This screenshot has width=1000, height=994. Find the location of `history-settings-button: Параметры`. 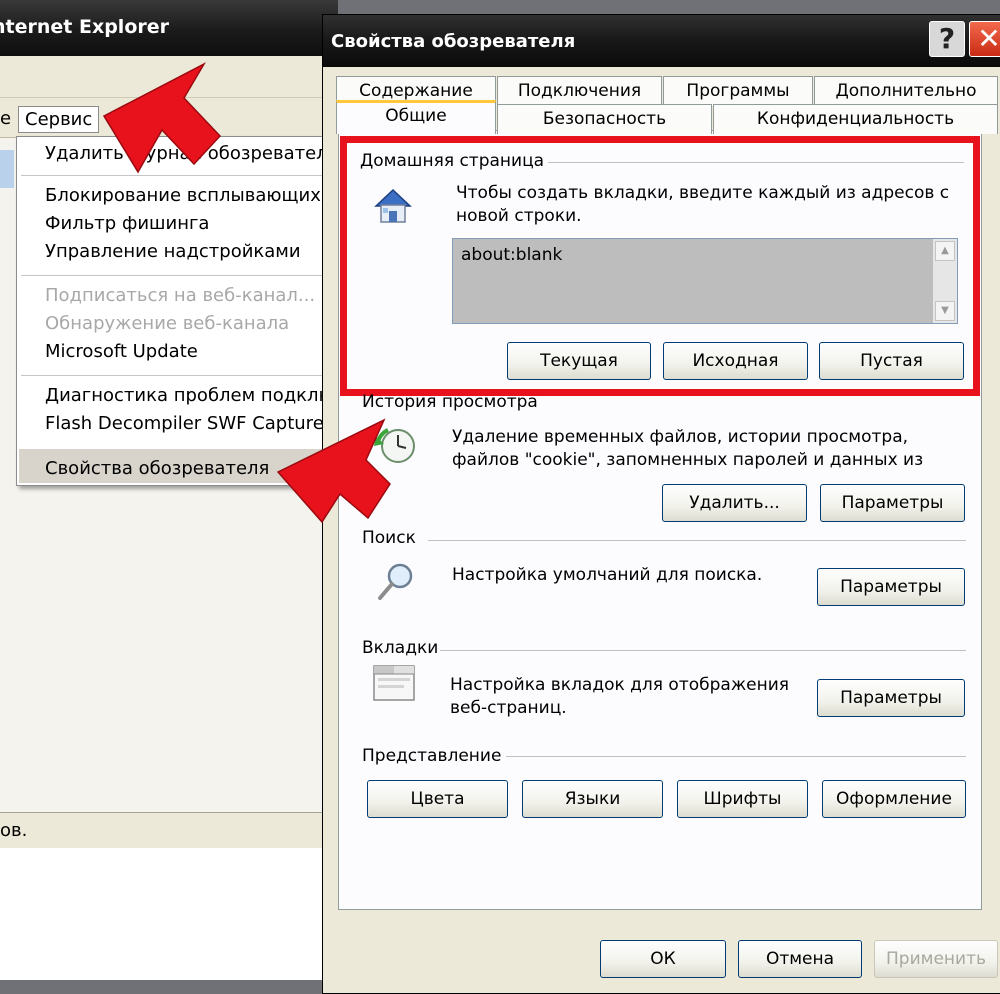

history-settings-button: Параметры is located at coordinates (892, 503).